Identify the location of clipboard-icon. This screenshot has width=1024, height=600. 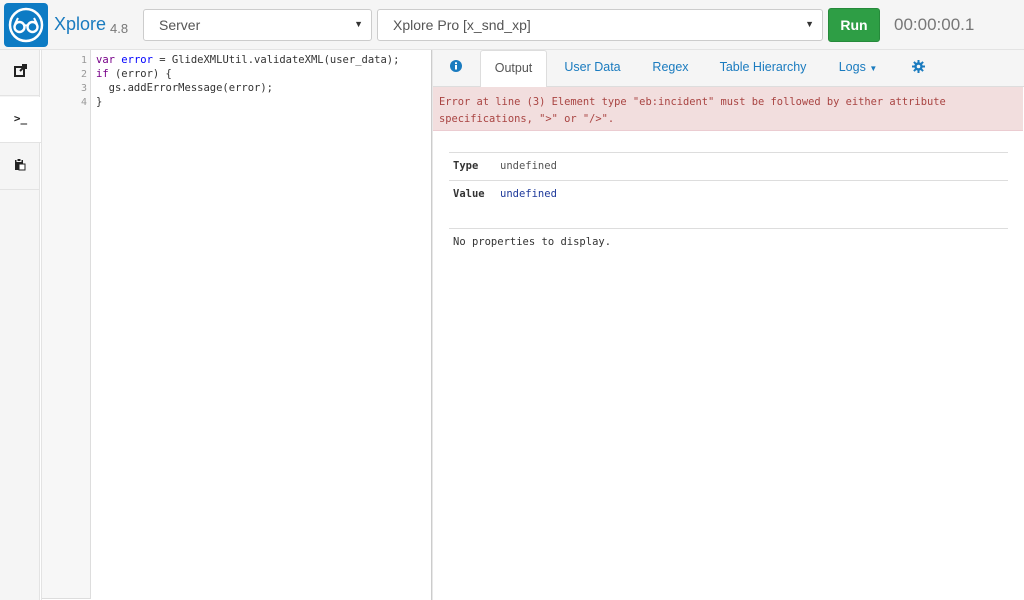
(20, 164).